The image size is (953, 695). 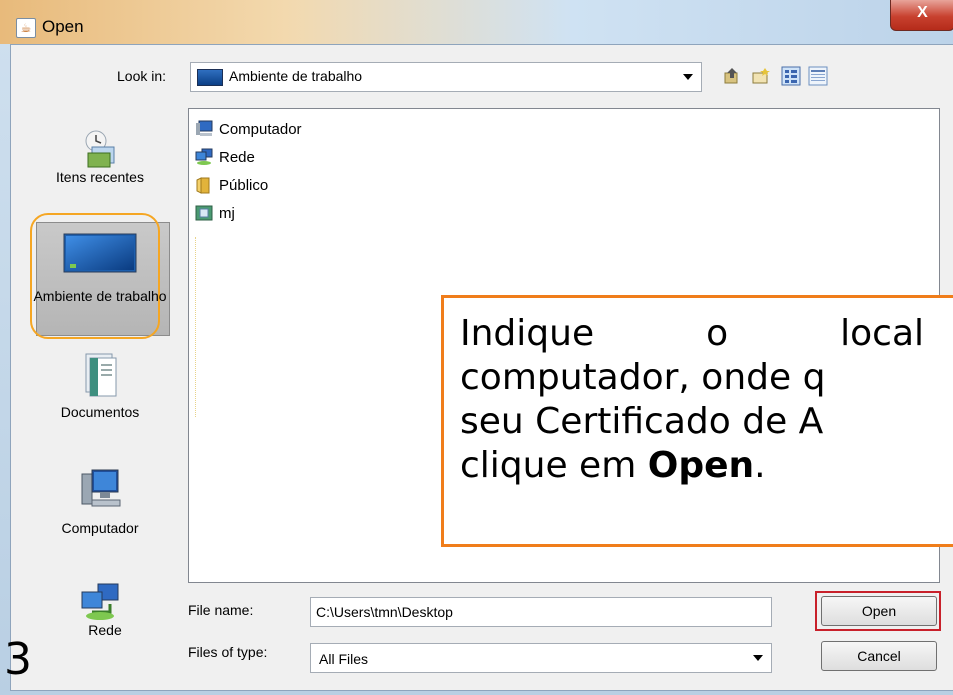 What do you see at coordinates (215, 213) in the screenshot?
I see `list-item: mj` at bounding box center [215, 213].